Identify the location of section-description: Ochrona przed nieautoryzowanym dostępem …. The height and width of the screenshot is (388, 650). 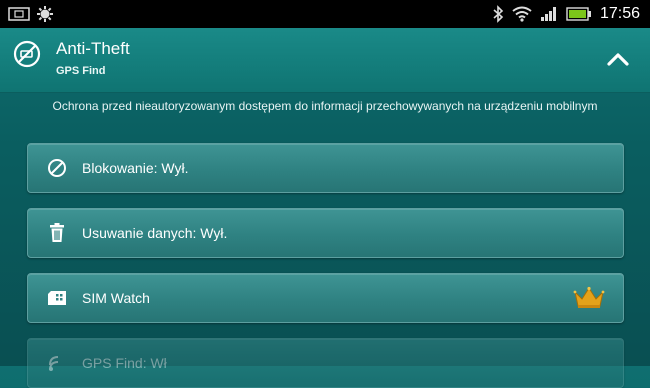
(325, 106).